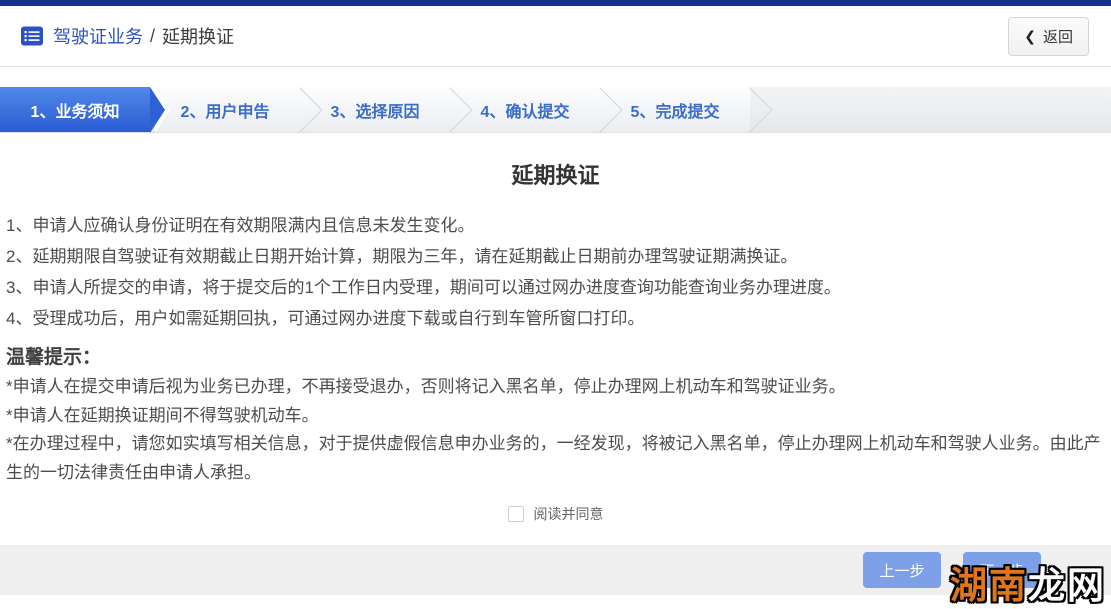  What do you see at coordinates (989, 585) in the screenshot?
I see `watermark-part-1: 湖南` at bounding box center [989, 585].